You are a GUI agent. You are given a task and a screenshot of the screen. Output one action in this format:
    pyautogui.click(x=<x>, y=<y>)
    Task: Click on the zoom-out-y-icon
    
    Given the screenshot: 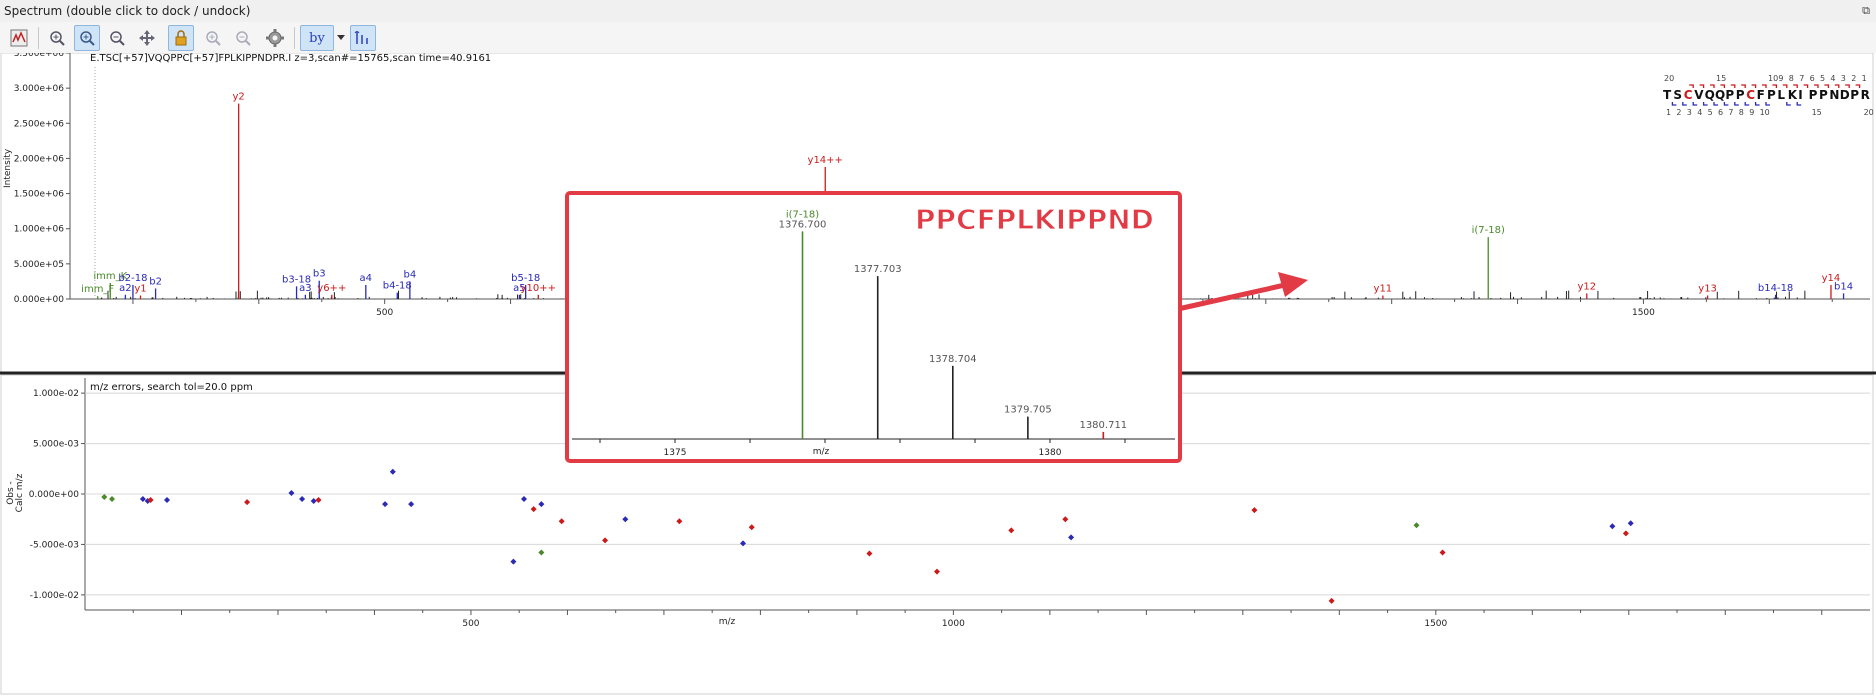 What is the action you would take?
    pyautogui.click(x=243, y=38)
    